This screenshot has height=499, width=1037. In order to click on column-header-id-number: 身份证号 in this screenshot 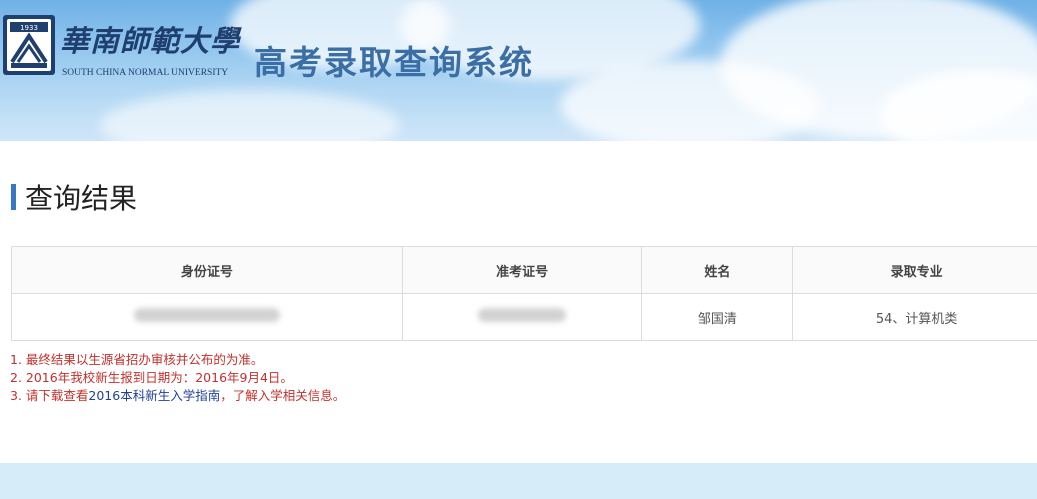, I will do `click(207, 270)`.